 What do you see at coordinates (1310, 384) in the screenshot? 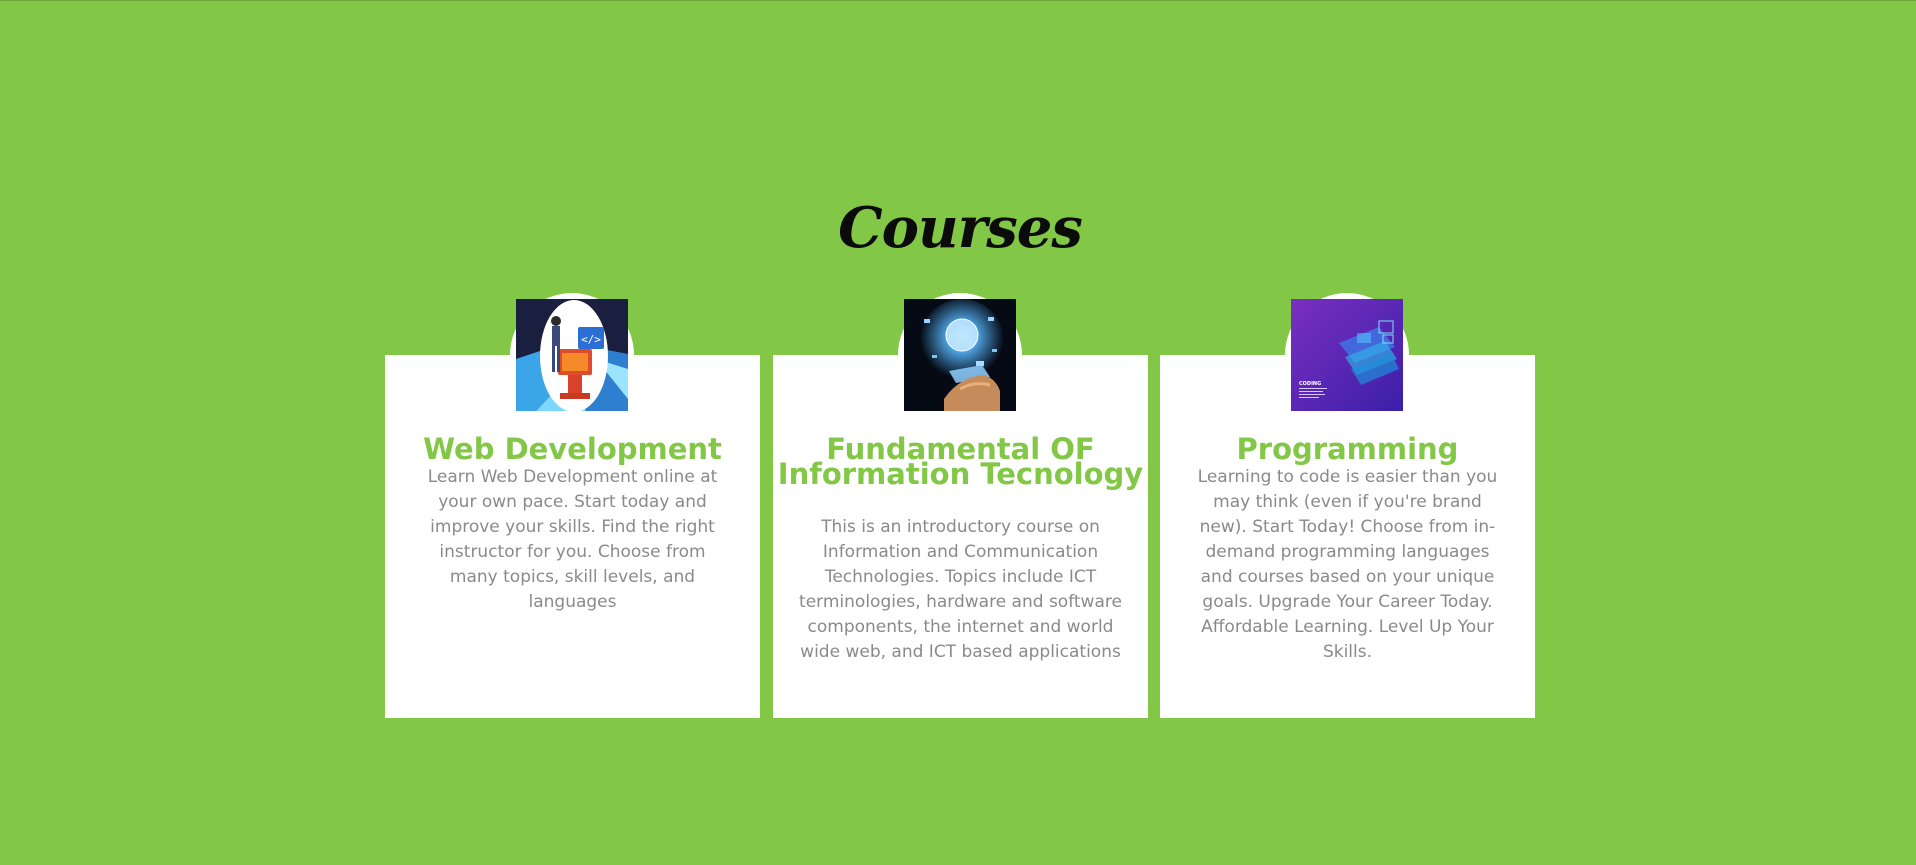
I see `svg-text: CODING` at bounding box center [1310, 384].